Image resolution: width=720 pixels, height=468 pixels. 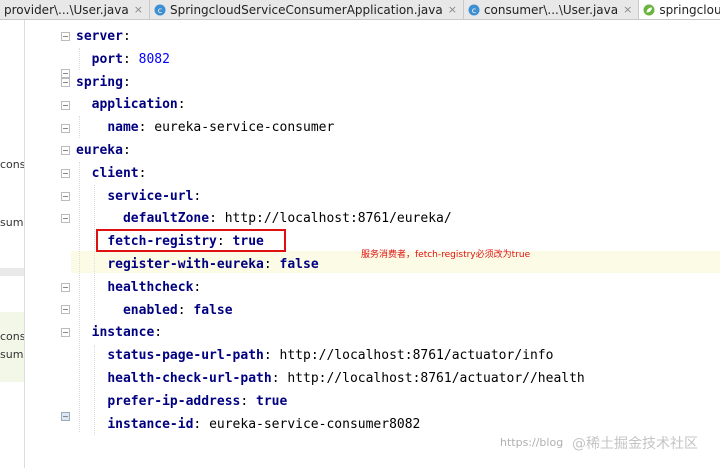 I want to click on yaml-value: http://localhost:8761/actuator/info, so click(x=416, y=356).